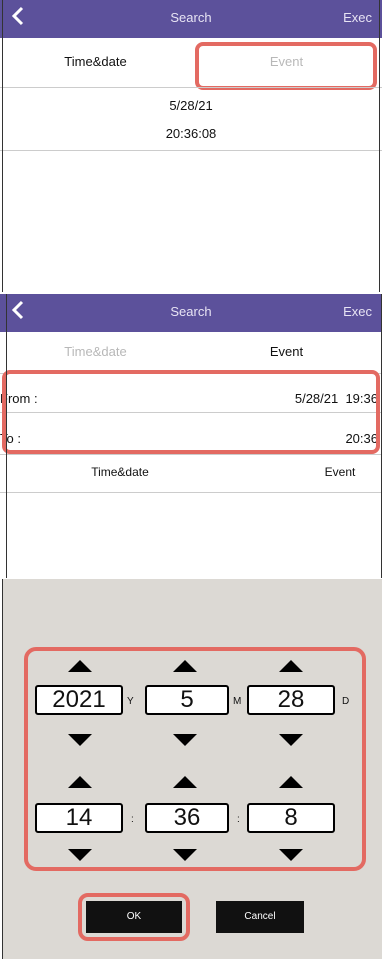  Describe the element at coordinates (130, 701) in the screenshot. I see `year-unit-label: Y` at that location.